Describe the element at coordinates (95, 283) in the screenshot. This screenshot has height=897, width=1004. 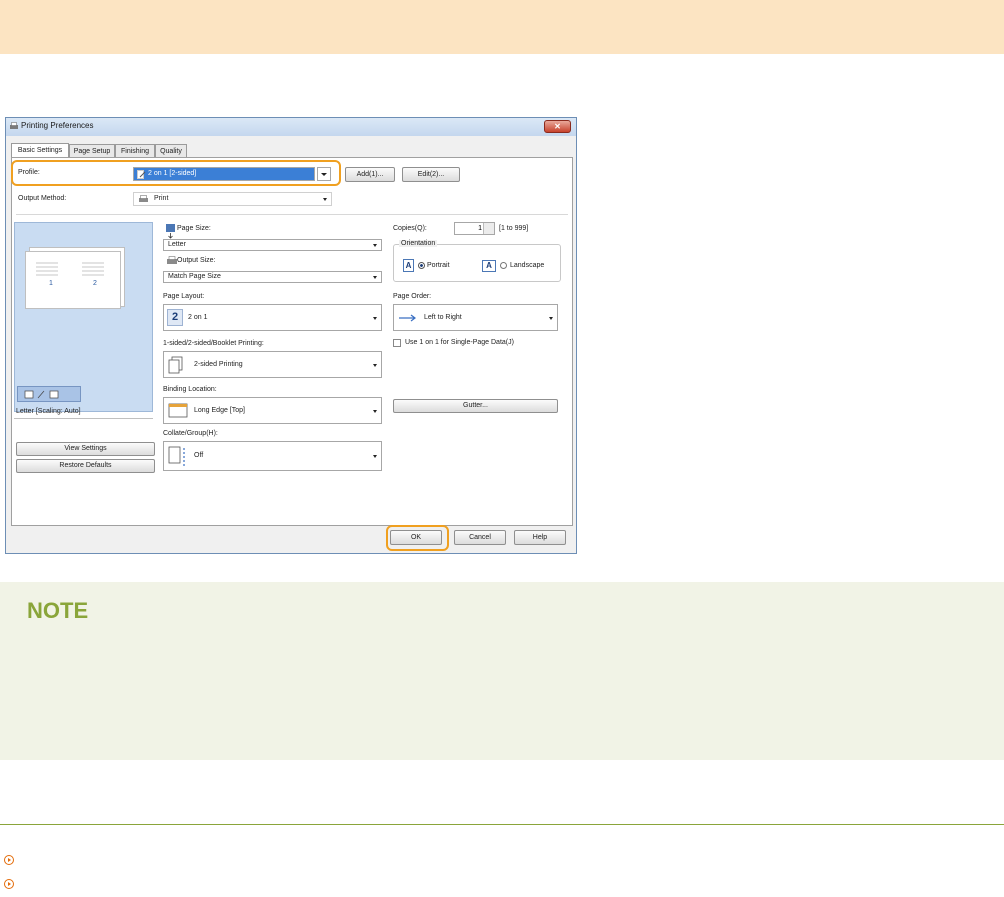
I see `page-number-2: 2` at that location.